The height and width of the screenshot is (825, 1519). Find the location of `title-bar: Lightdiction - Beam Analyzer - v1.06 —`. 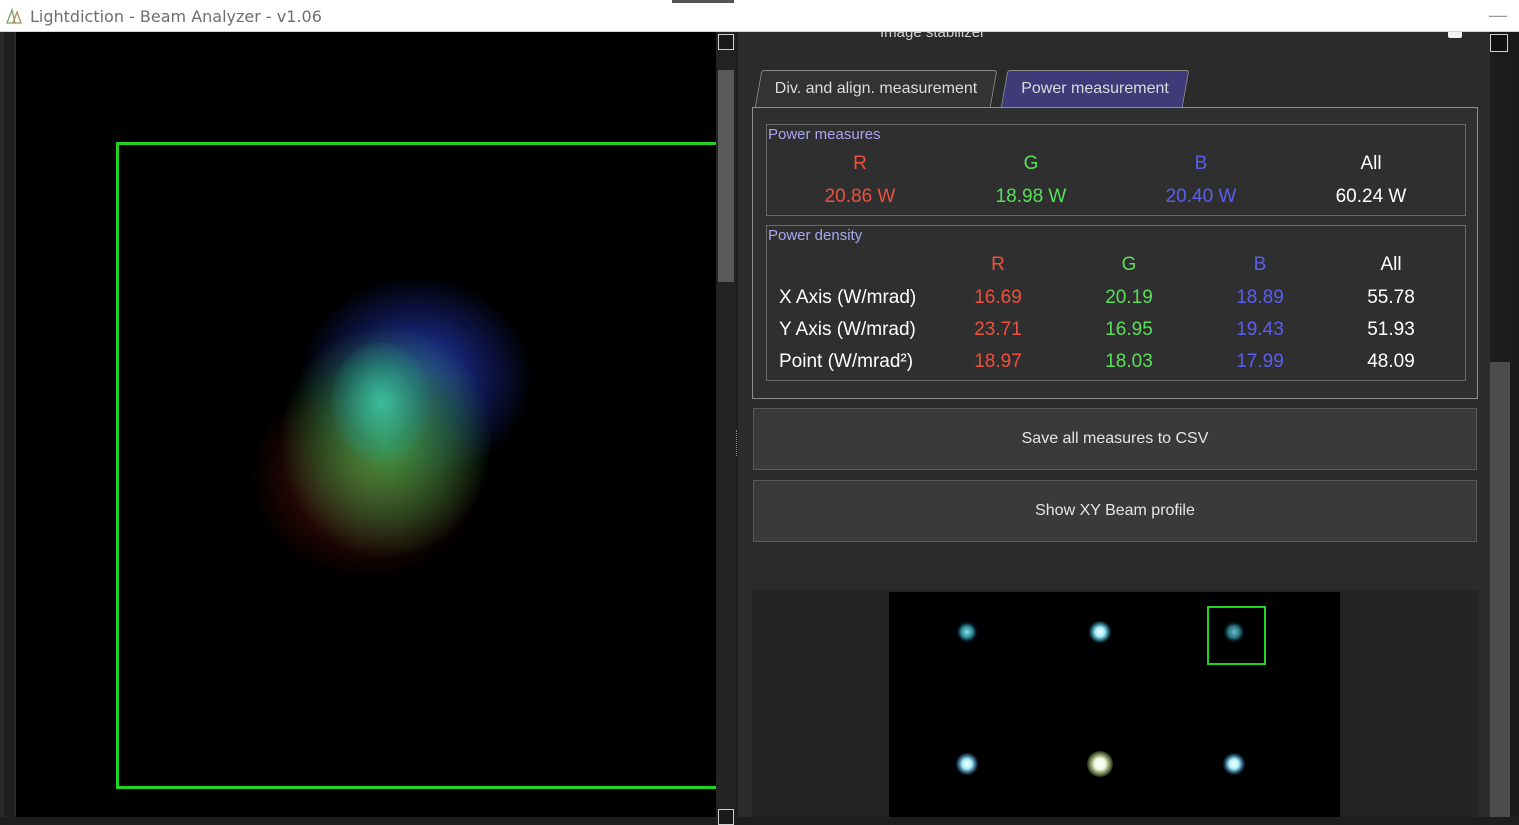

title-bar: Lightdiction - Beam Analyzer - v1.06 — is located at coordinates (759, 16).